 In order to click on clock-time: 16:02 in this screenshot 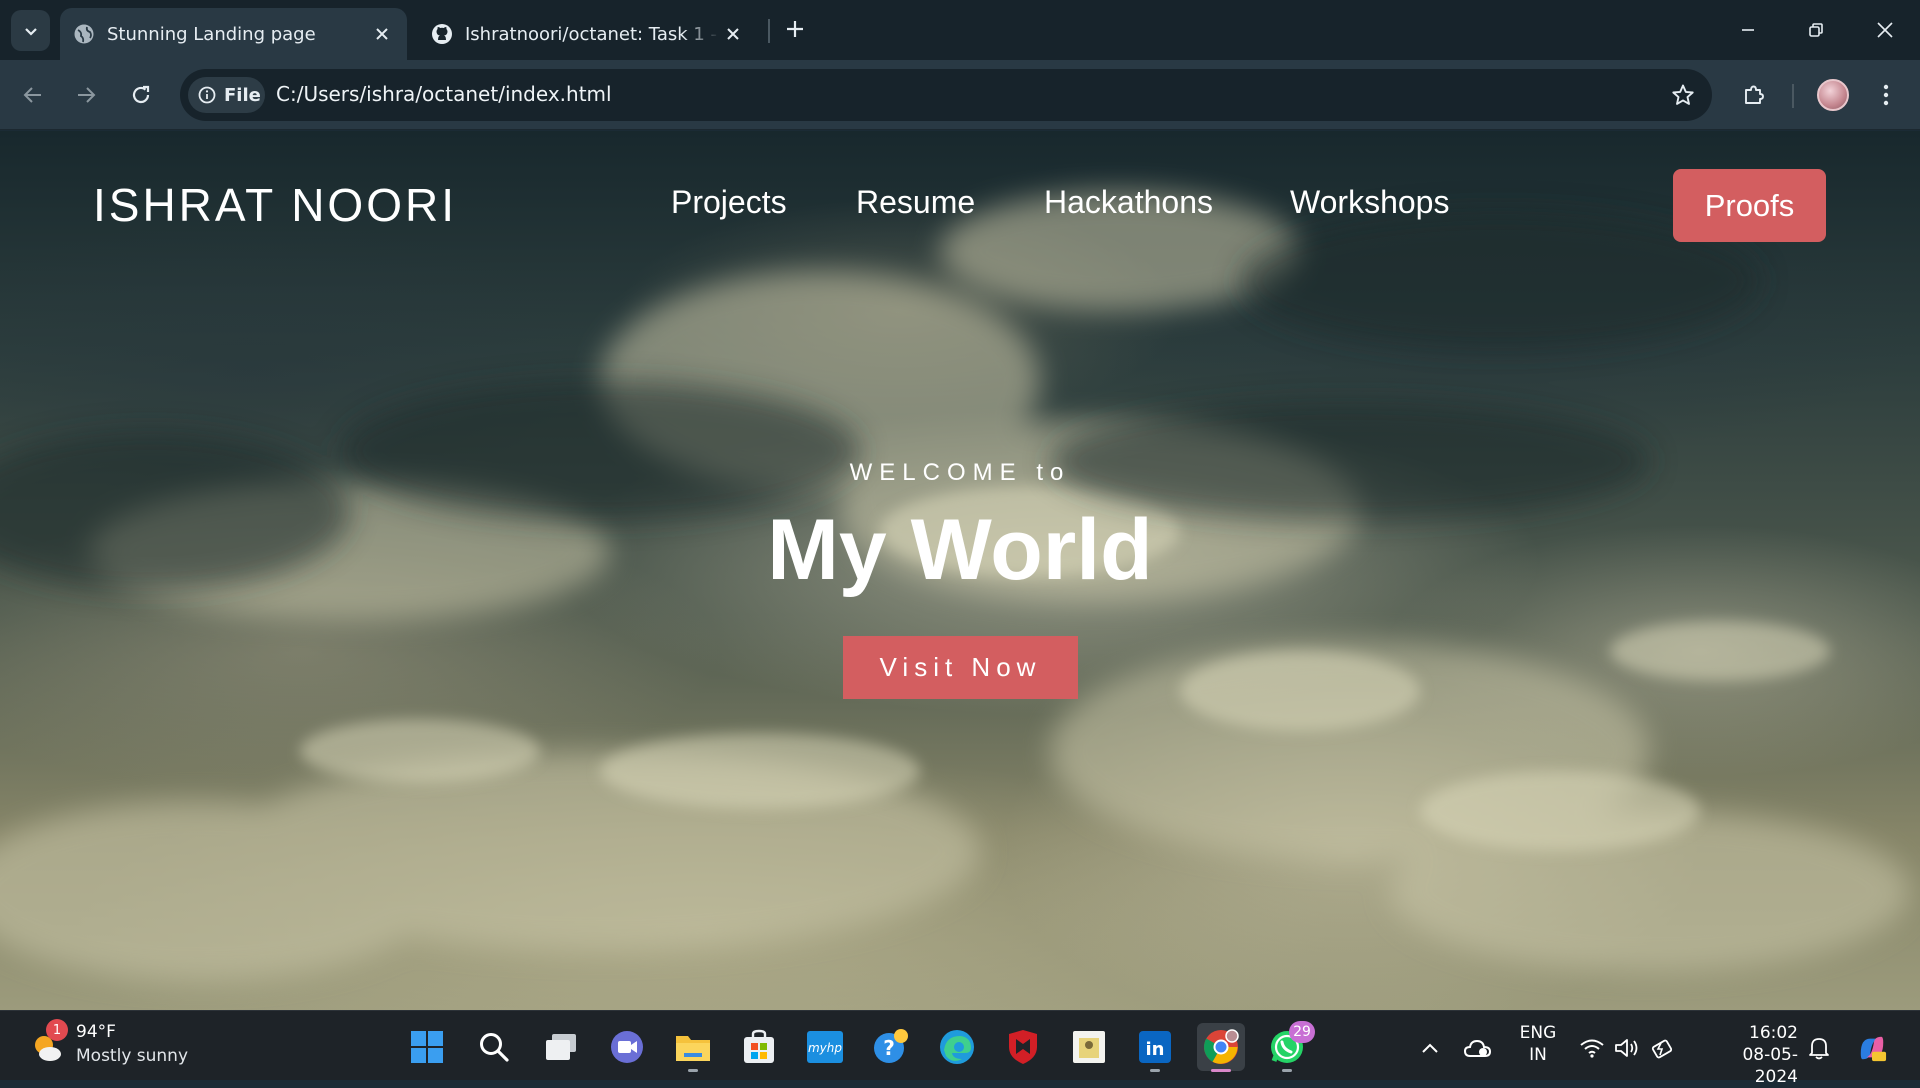, I will do `click(1773, 1033)`.